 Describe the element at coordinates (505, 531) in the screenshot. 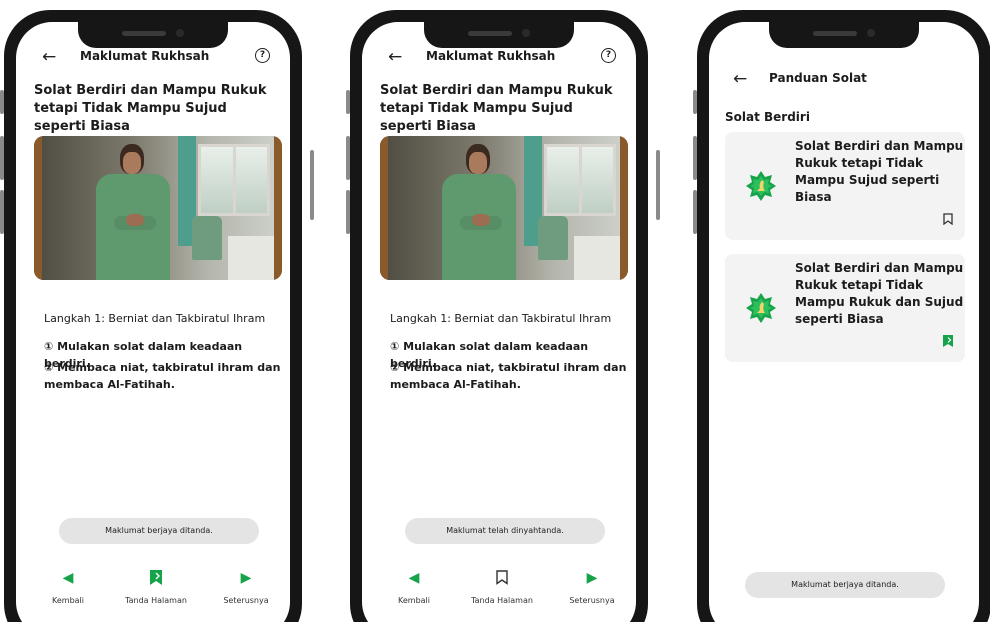

I see `snackbar-toast: Maklumat telah dinyahtanda.` at that location.